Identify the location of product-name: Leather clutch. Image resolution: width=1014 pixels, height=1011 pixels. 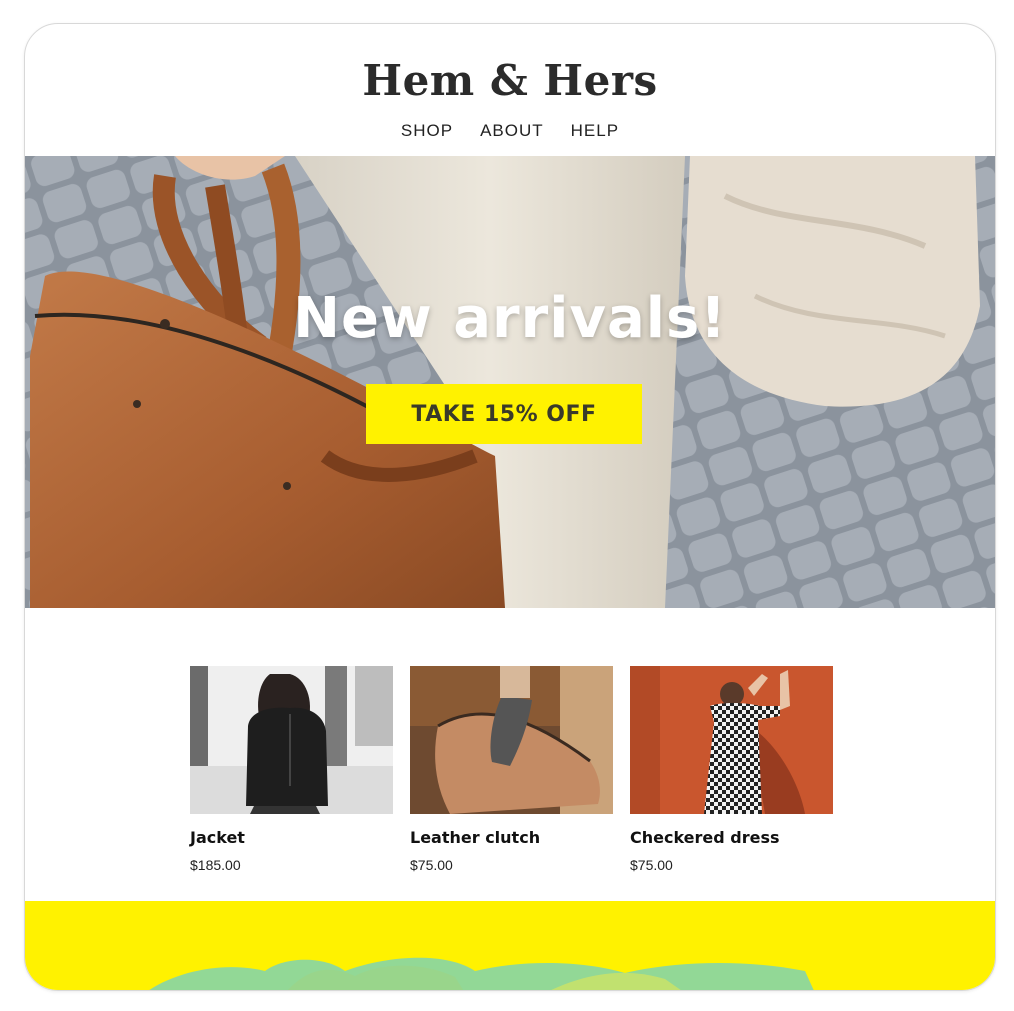
(511, 837).